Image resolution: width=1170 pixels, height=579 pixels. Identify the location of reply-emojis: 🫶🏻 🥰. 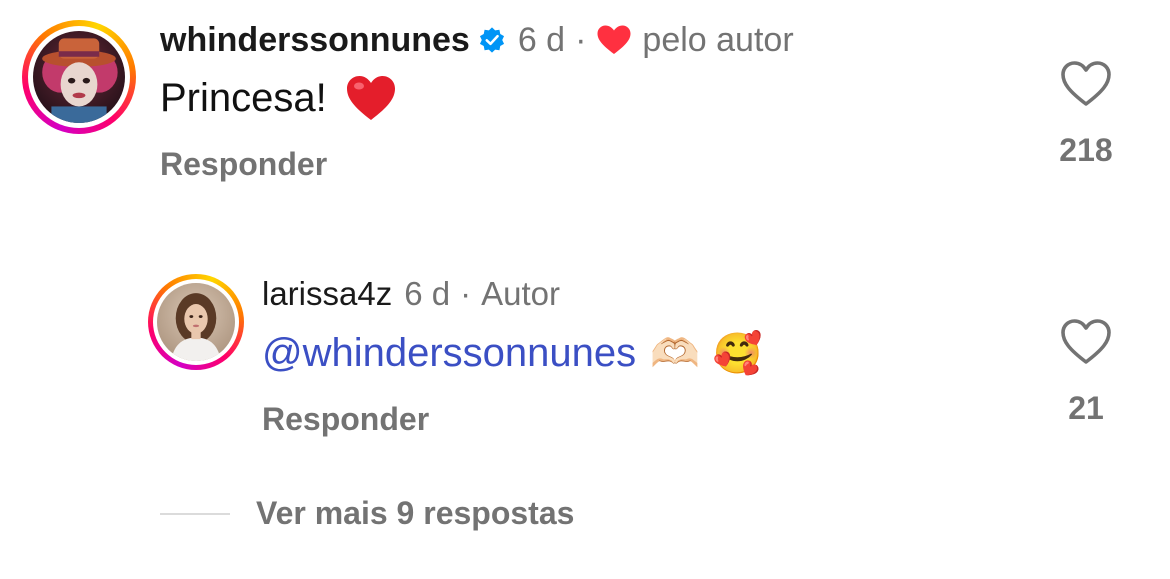
(706, 353).